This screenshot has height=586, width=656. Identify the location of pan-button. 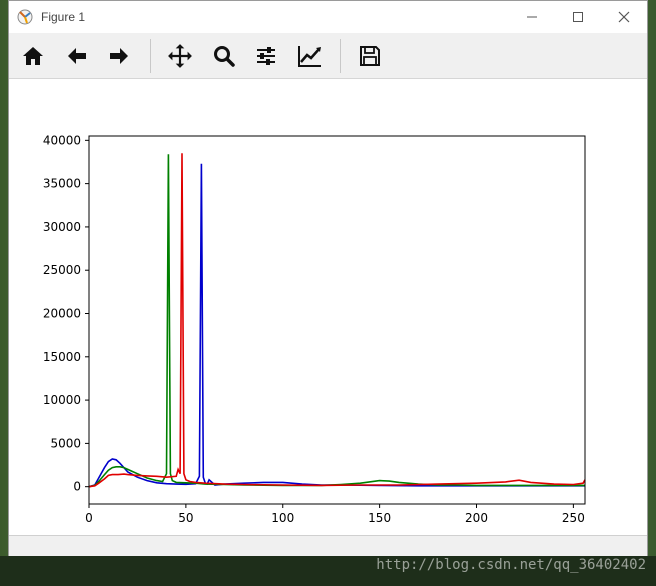
(180, 56).